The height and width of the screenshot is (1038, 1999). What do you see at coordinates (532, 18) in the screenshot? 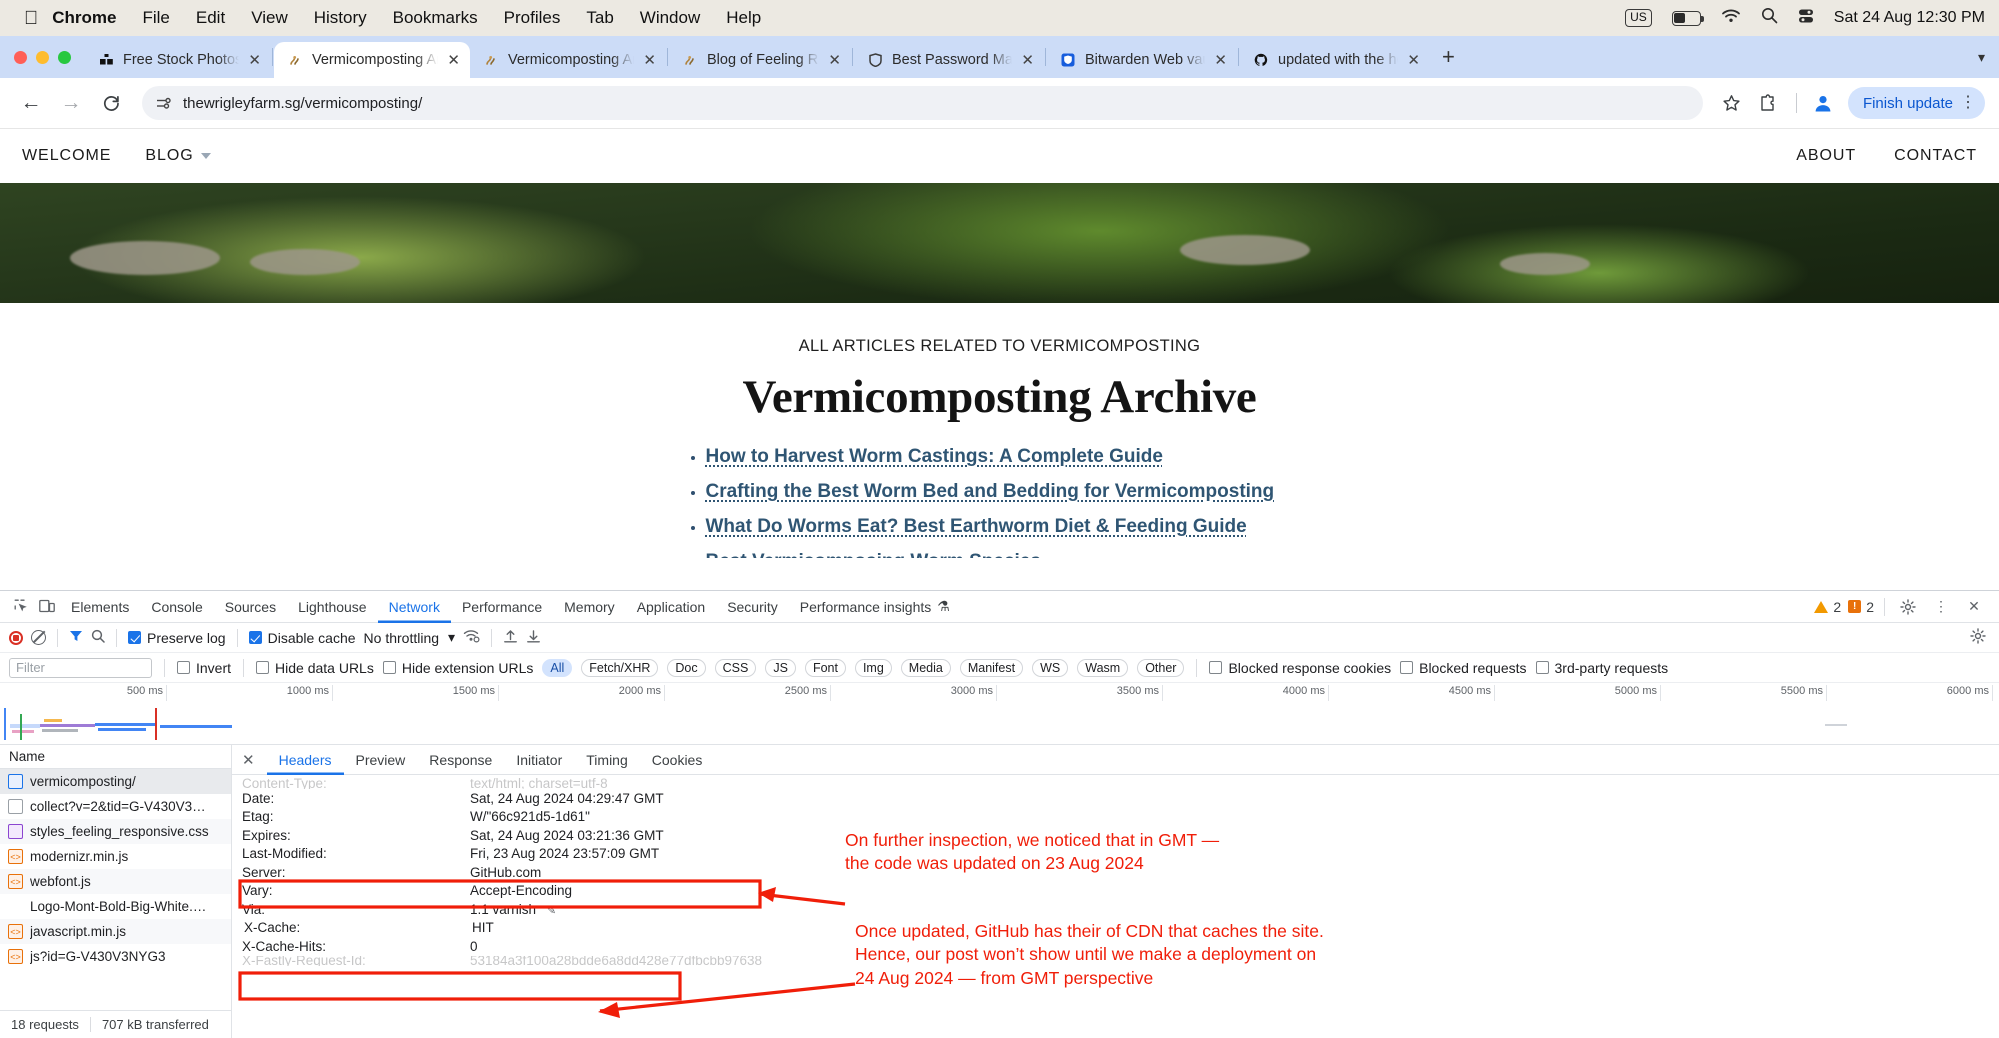
I see `menu-item-profiles: Profiles` at bounding box center [532, 18].